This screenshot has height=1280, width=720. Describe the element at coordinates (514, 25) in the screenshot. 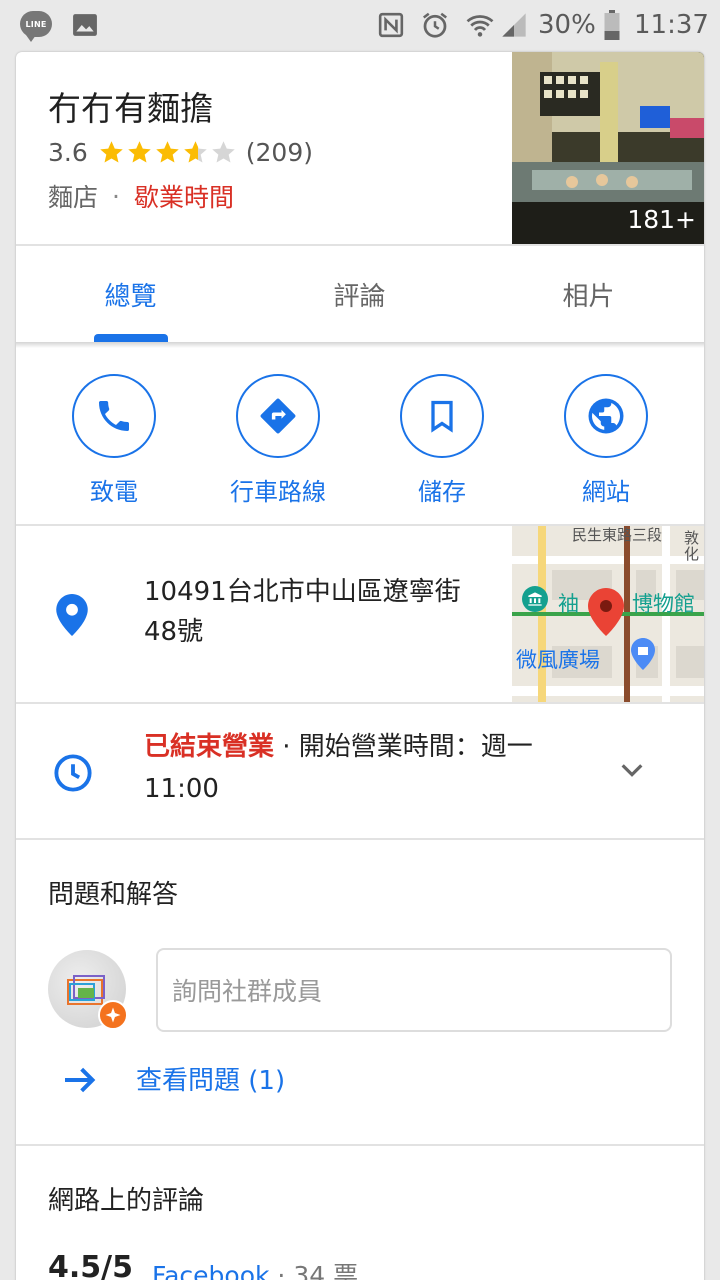

I see `signal-icon` at that location.